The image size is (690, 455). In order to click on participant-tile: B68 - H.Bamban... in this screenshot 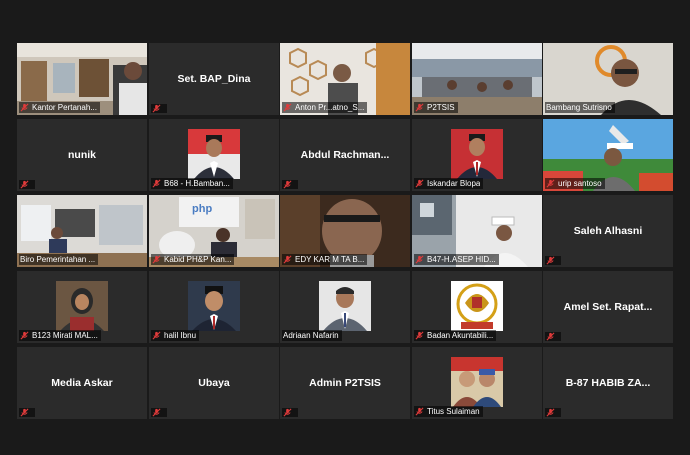, I will do `click(214, 155)`.